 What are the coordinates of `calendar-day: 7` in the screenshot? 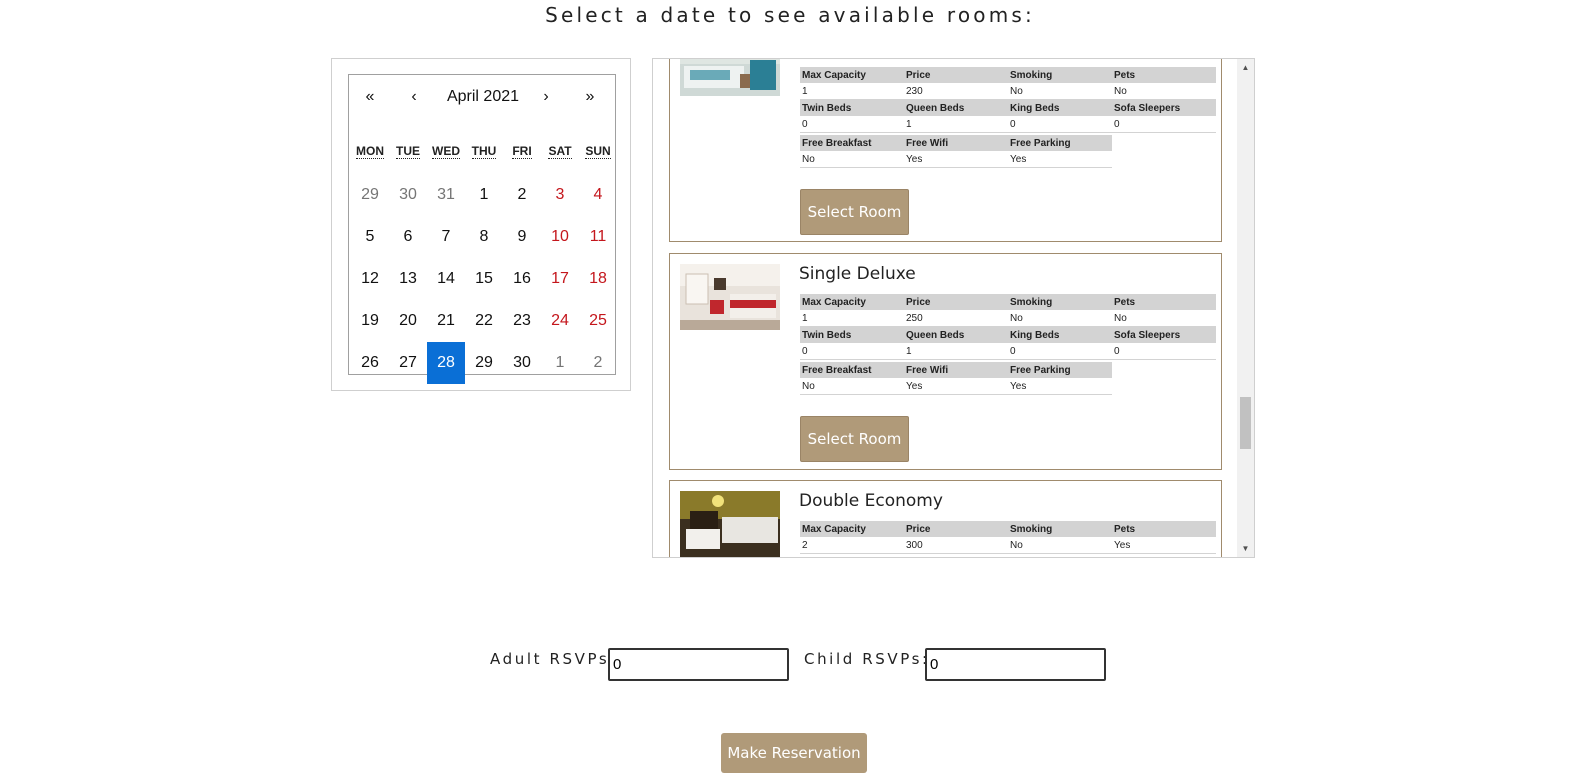 It's located at (446, 237).